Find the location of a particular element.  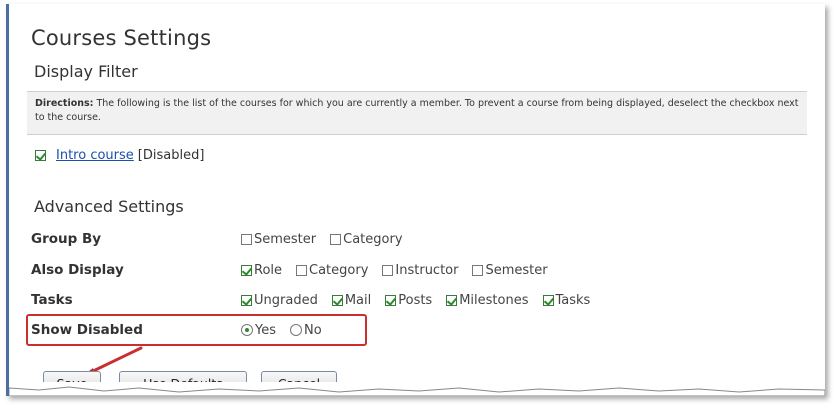

tasks-tasks-option: Tasks is located at coordinates (566, 300).